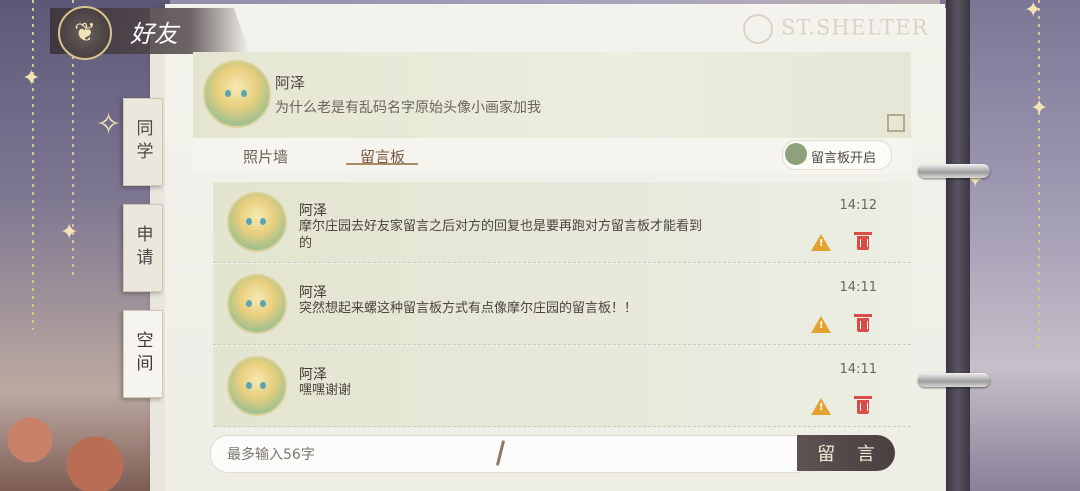 This screenshot has height=491, width=1080. Describe the element at coordinates (855, 27) in the screenshot. I see `logo-text: ST.SHELTER` at that location.